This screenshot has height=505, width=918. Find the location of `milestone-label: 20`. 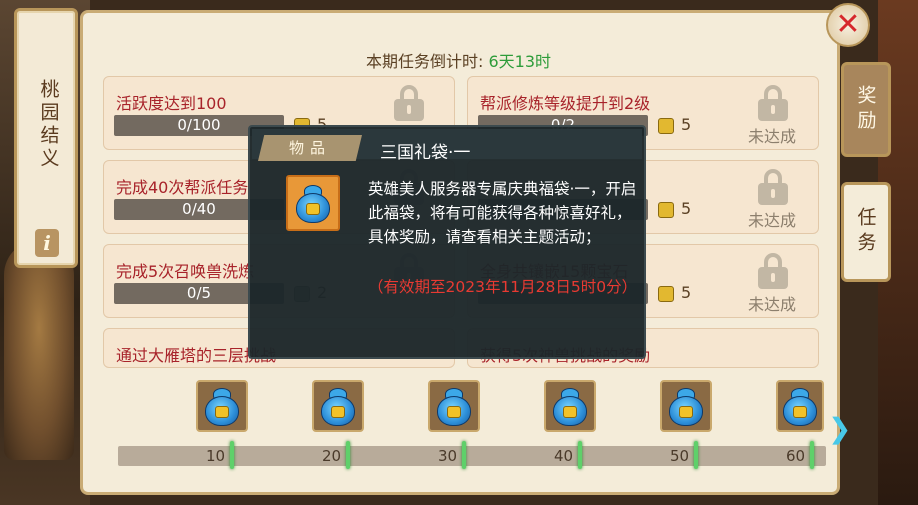

milestone-label: 20 is located at coordinates (332, 456).